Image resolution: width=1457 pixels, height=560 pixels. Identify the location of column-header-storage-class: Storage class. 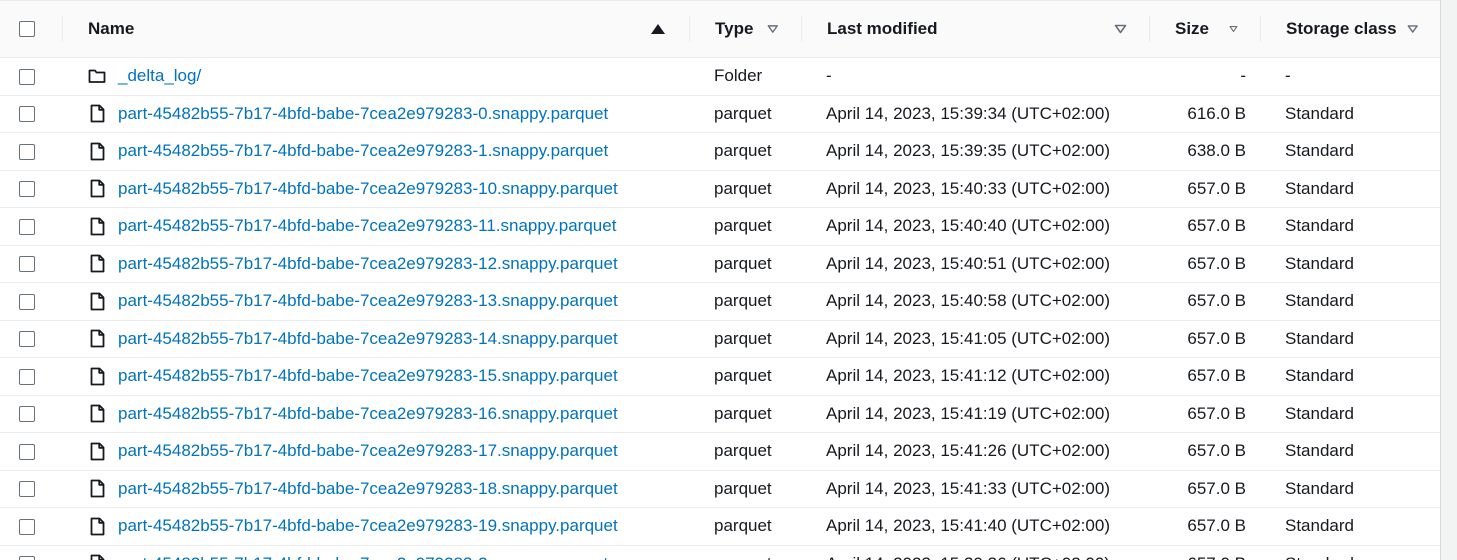
(1350, 29).